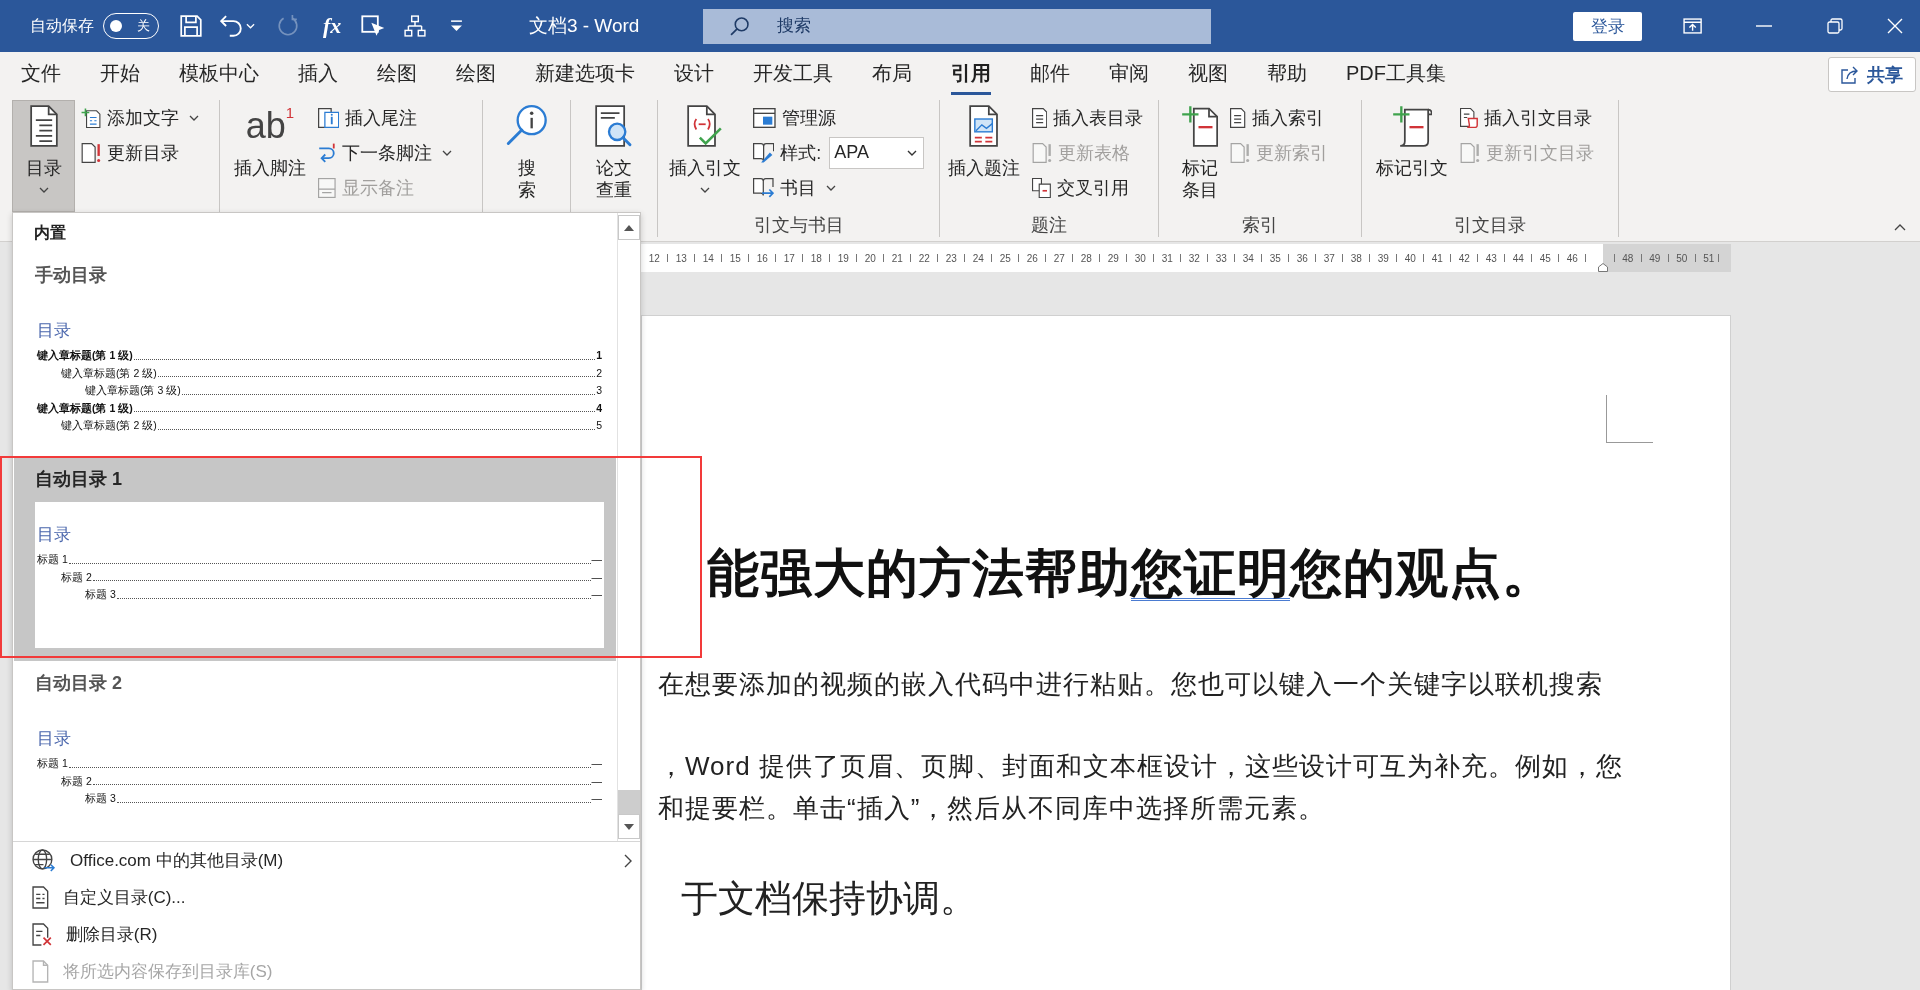 The height and width of the screenshot is (990, 1920). Describe the element at coordinates (1140, 766) in the screenshot. I see `body-text: ，Word 提供了页眉、页脚、封面和文本框设计，这些设计可互为补充。例如，您` at that location.